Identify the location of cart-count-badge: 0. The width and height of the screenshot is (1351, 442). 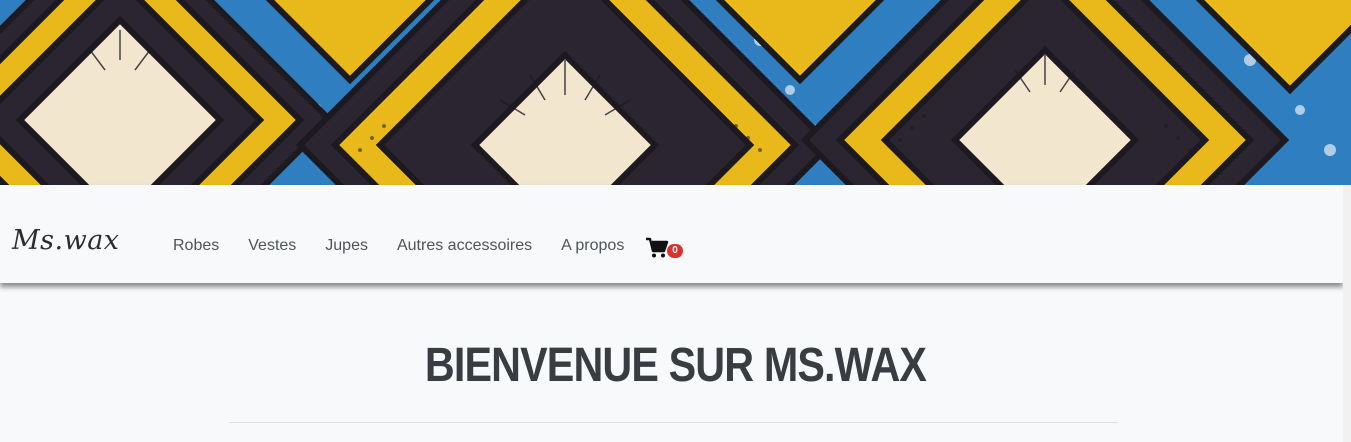
(675, 251).